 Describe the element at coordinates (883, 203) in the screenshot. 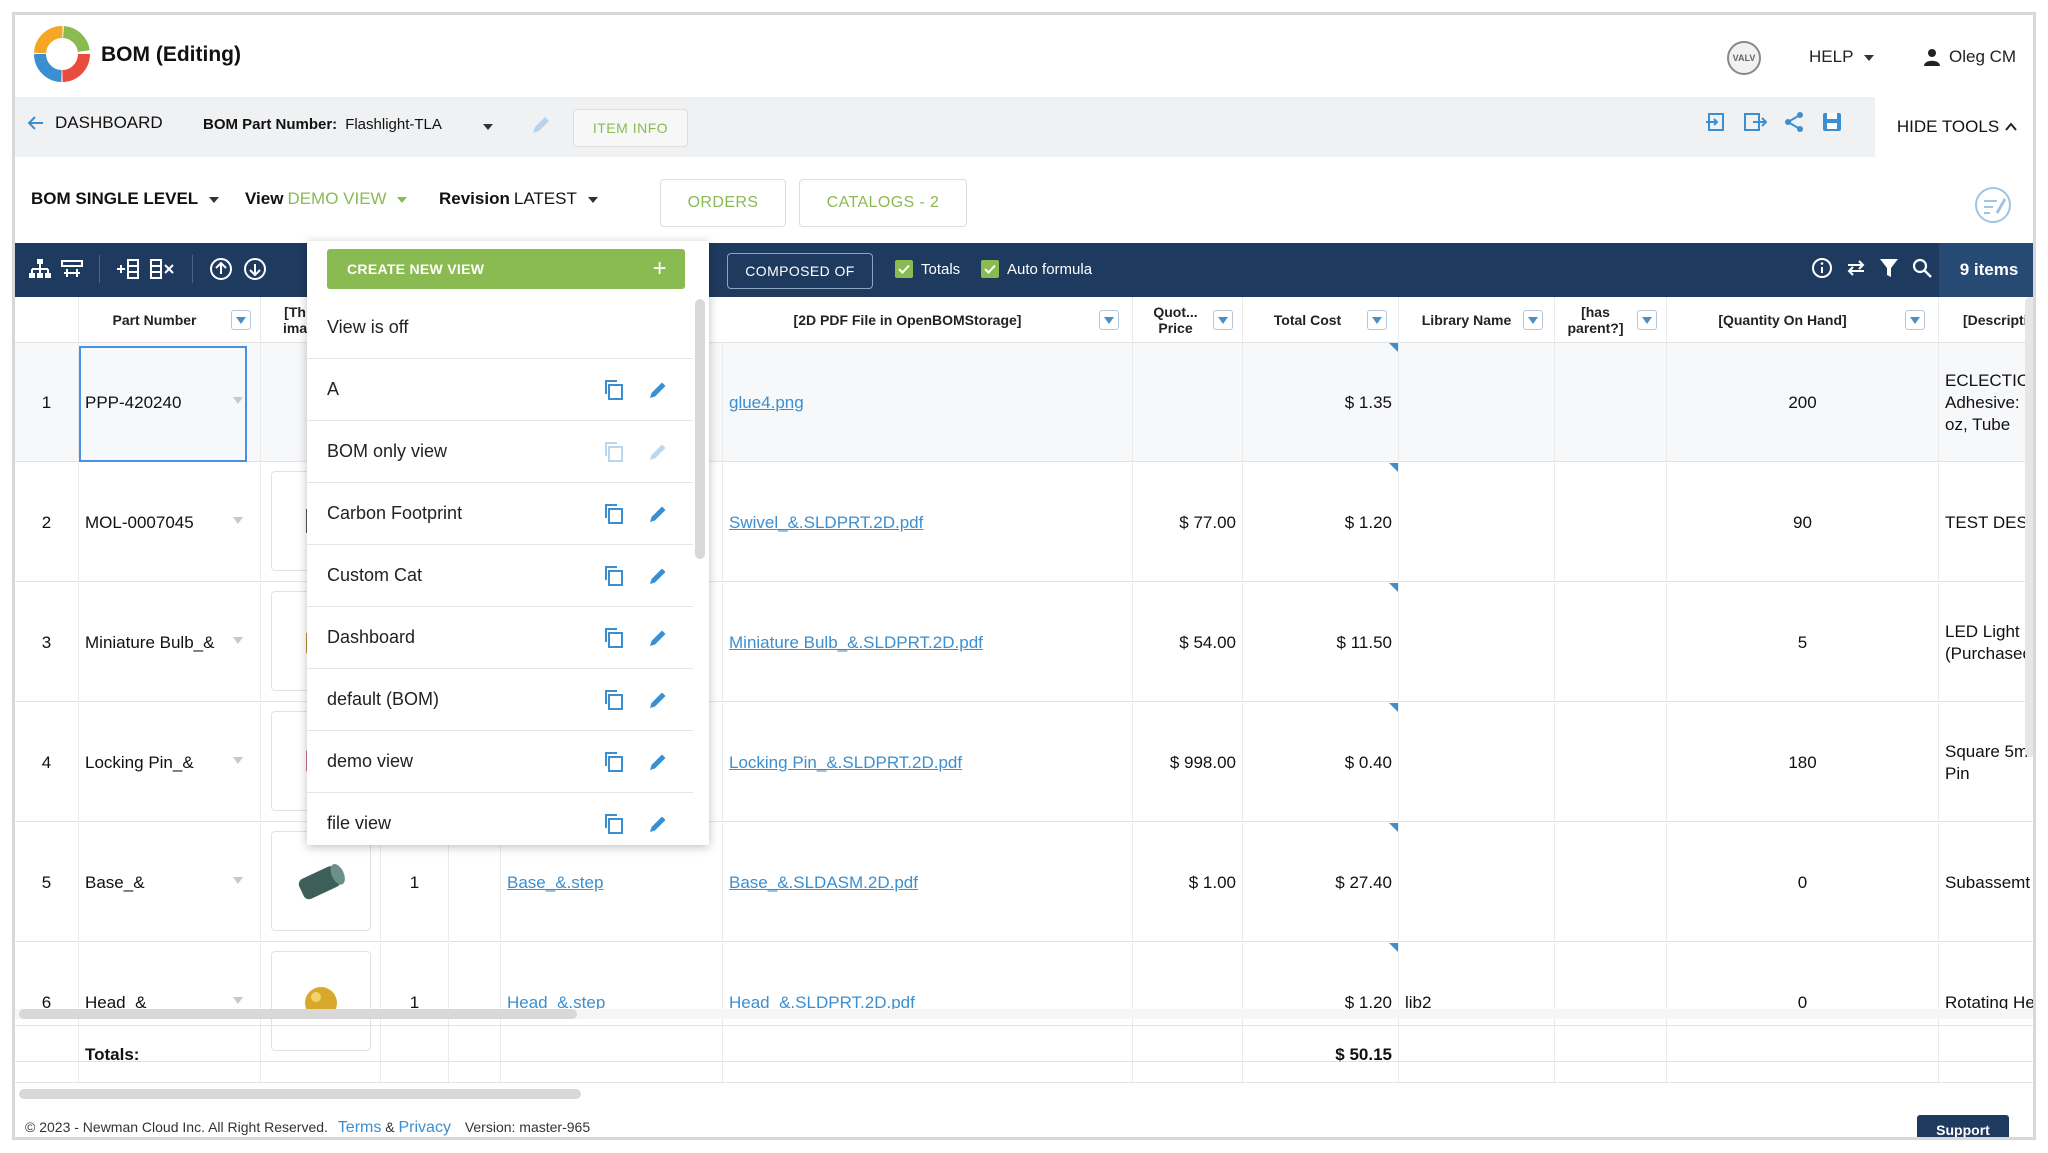

I see `tab-catalogs: CATALOGS - 2` at that location.